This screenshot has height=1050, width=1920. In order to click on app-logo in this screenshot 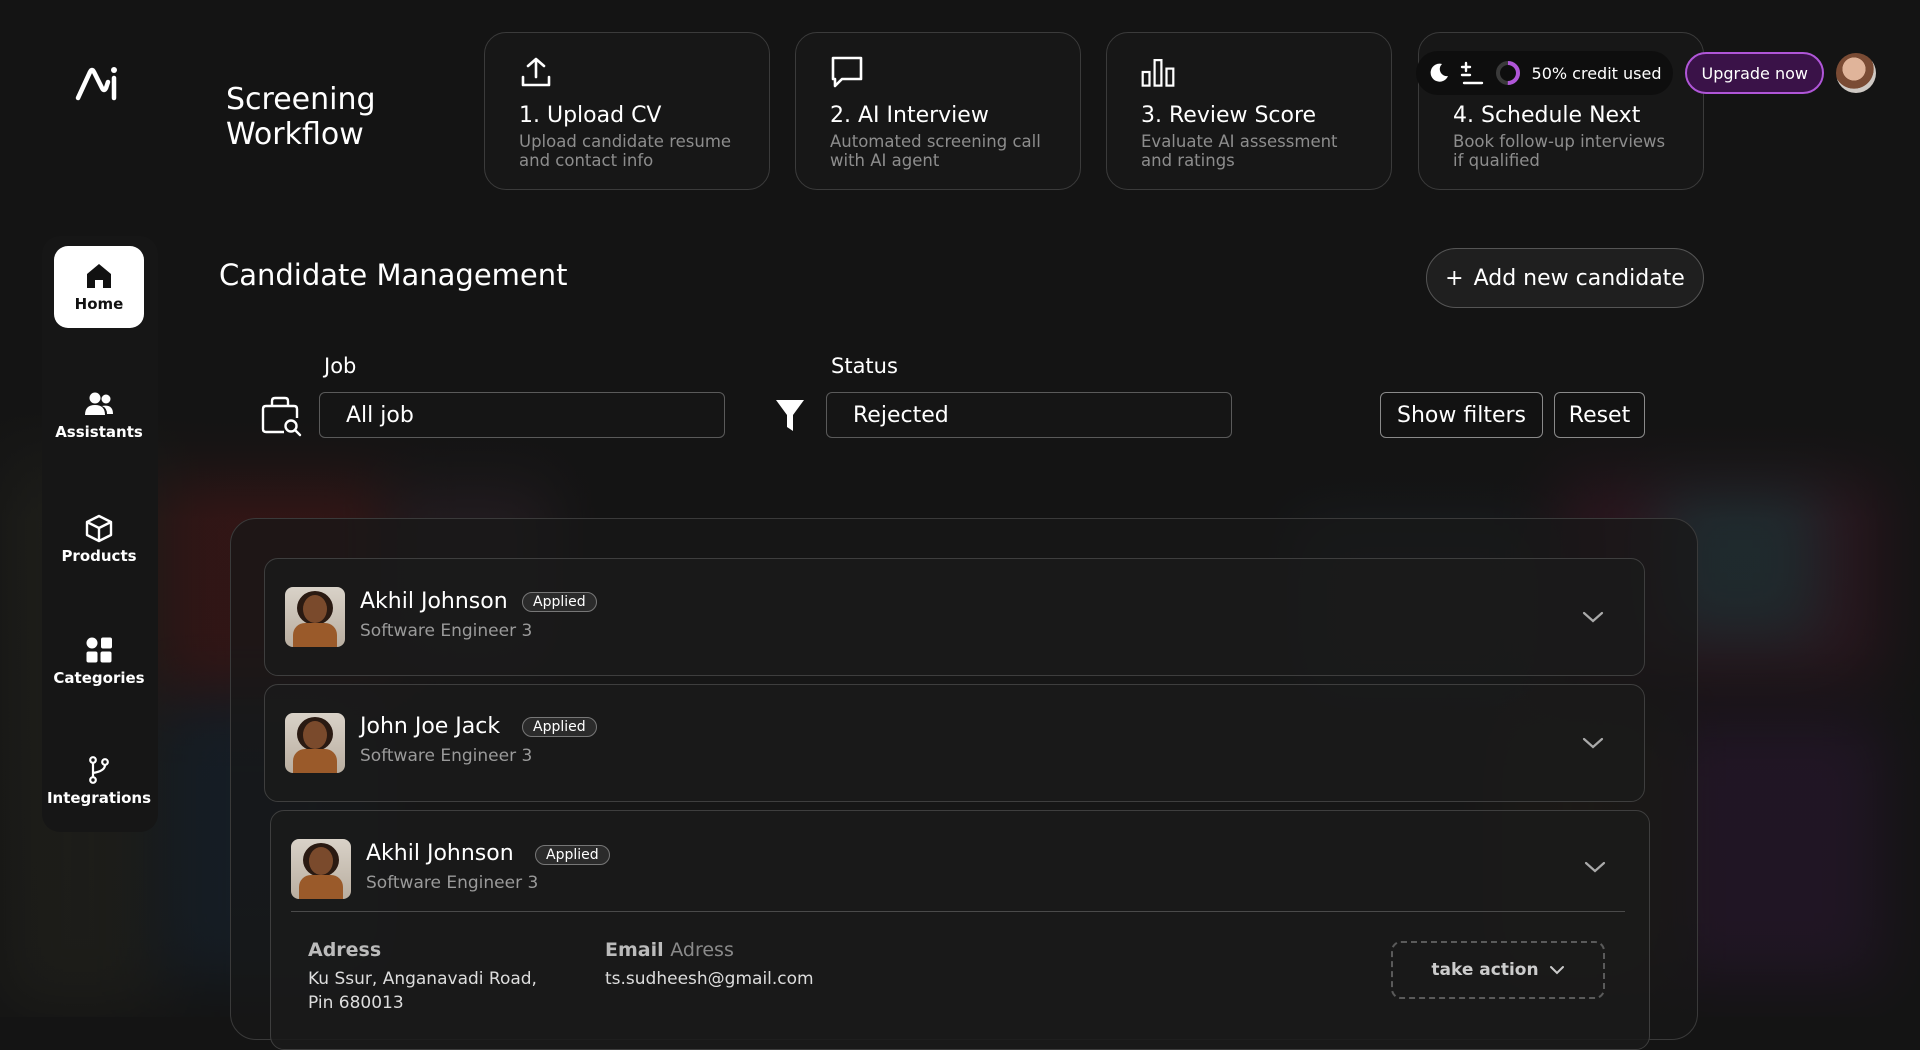, I will do `click(96, 84)`.